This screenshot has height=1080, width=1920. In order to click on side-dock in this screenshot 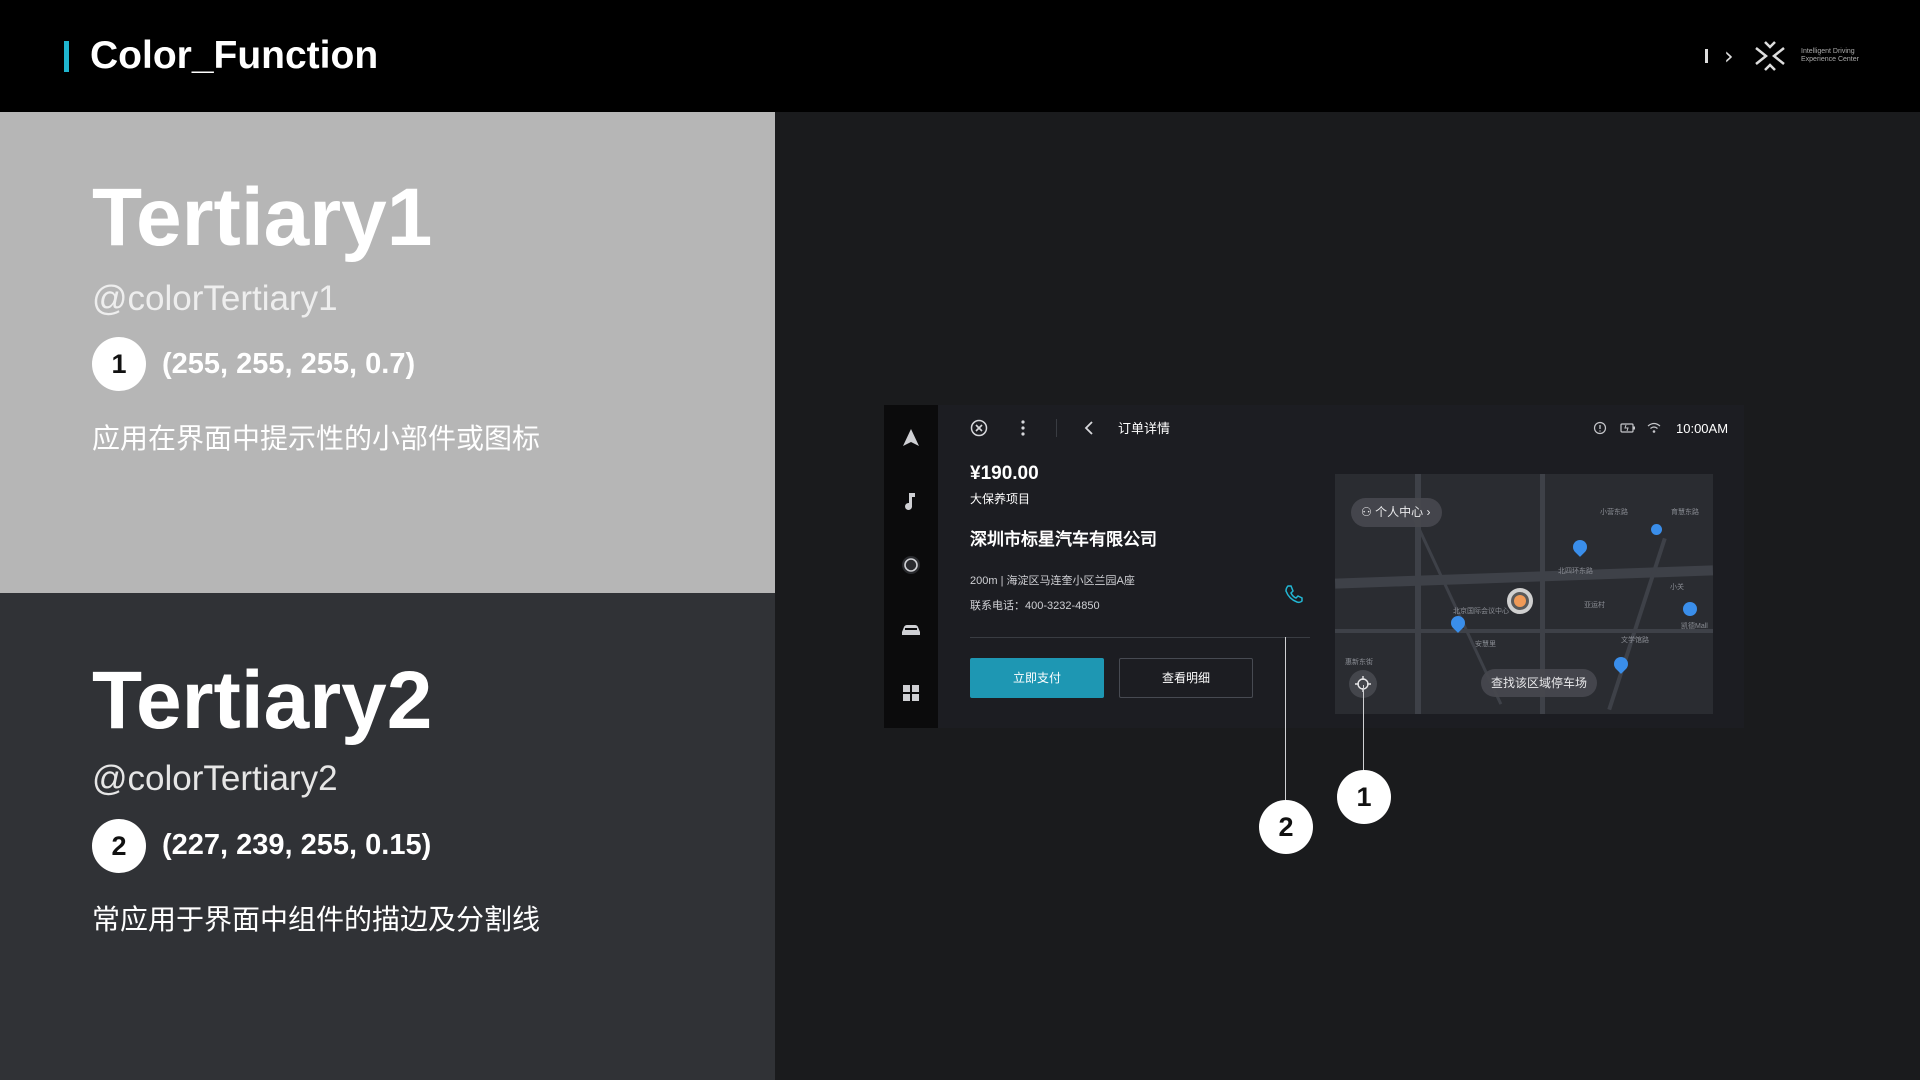, I will do `click(911, 566)`.